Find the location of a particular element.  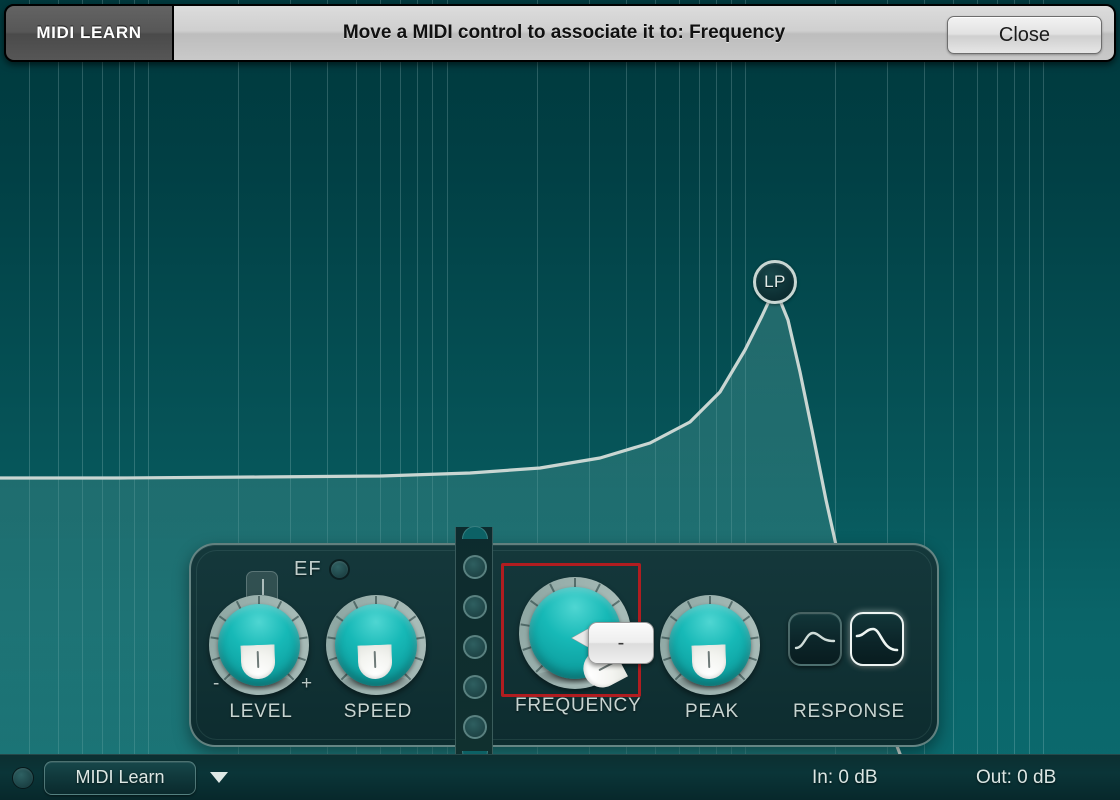

knob-speed-dial is located at coordinates (376, 645).